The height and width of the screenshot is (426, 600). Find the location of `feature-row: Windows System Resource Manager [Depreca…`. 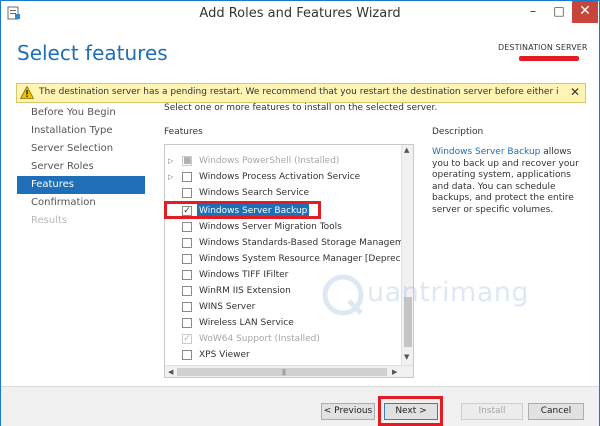

feature-row: Windows System Resource Manager [Depreca… is located at coordinates (289, 259).